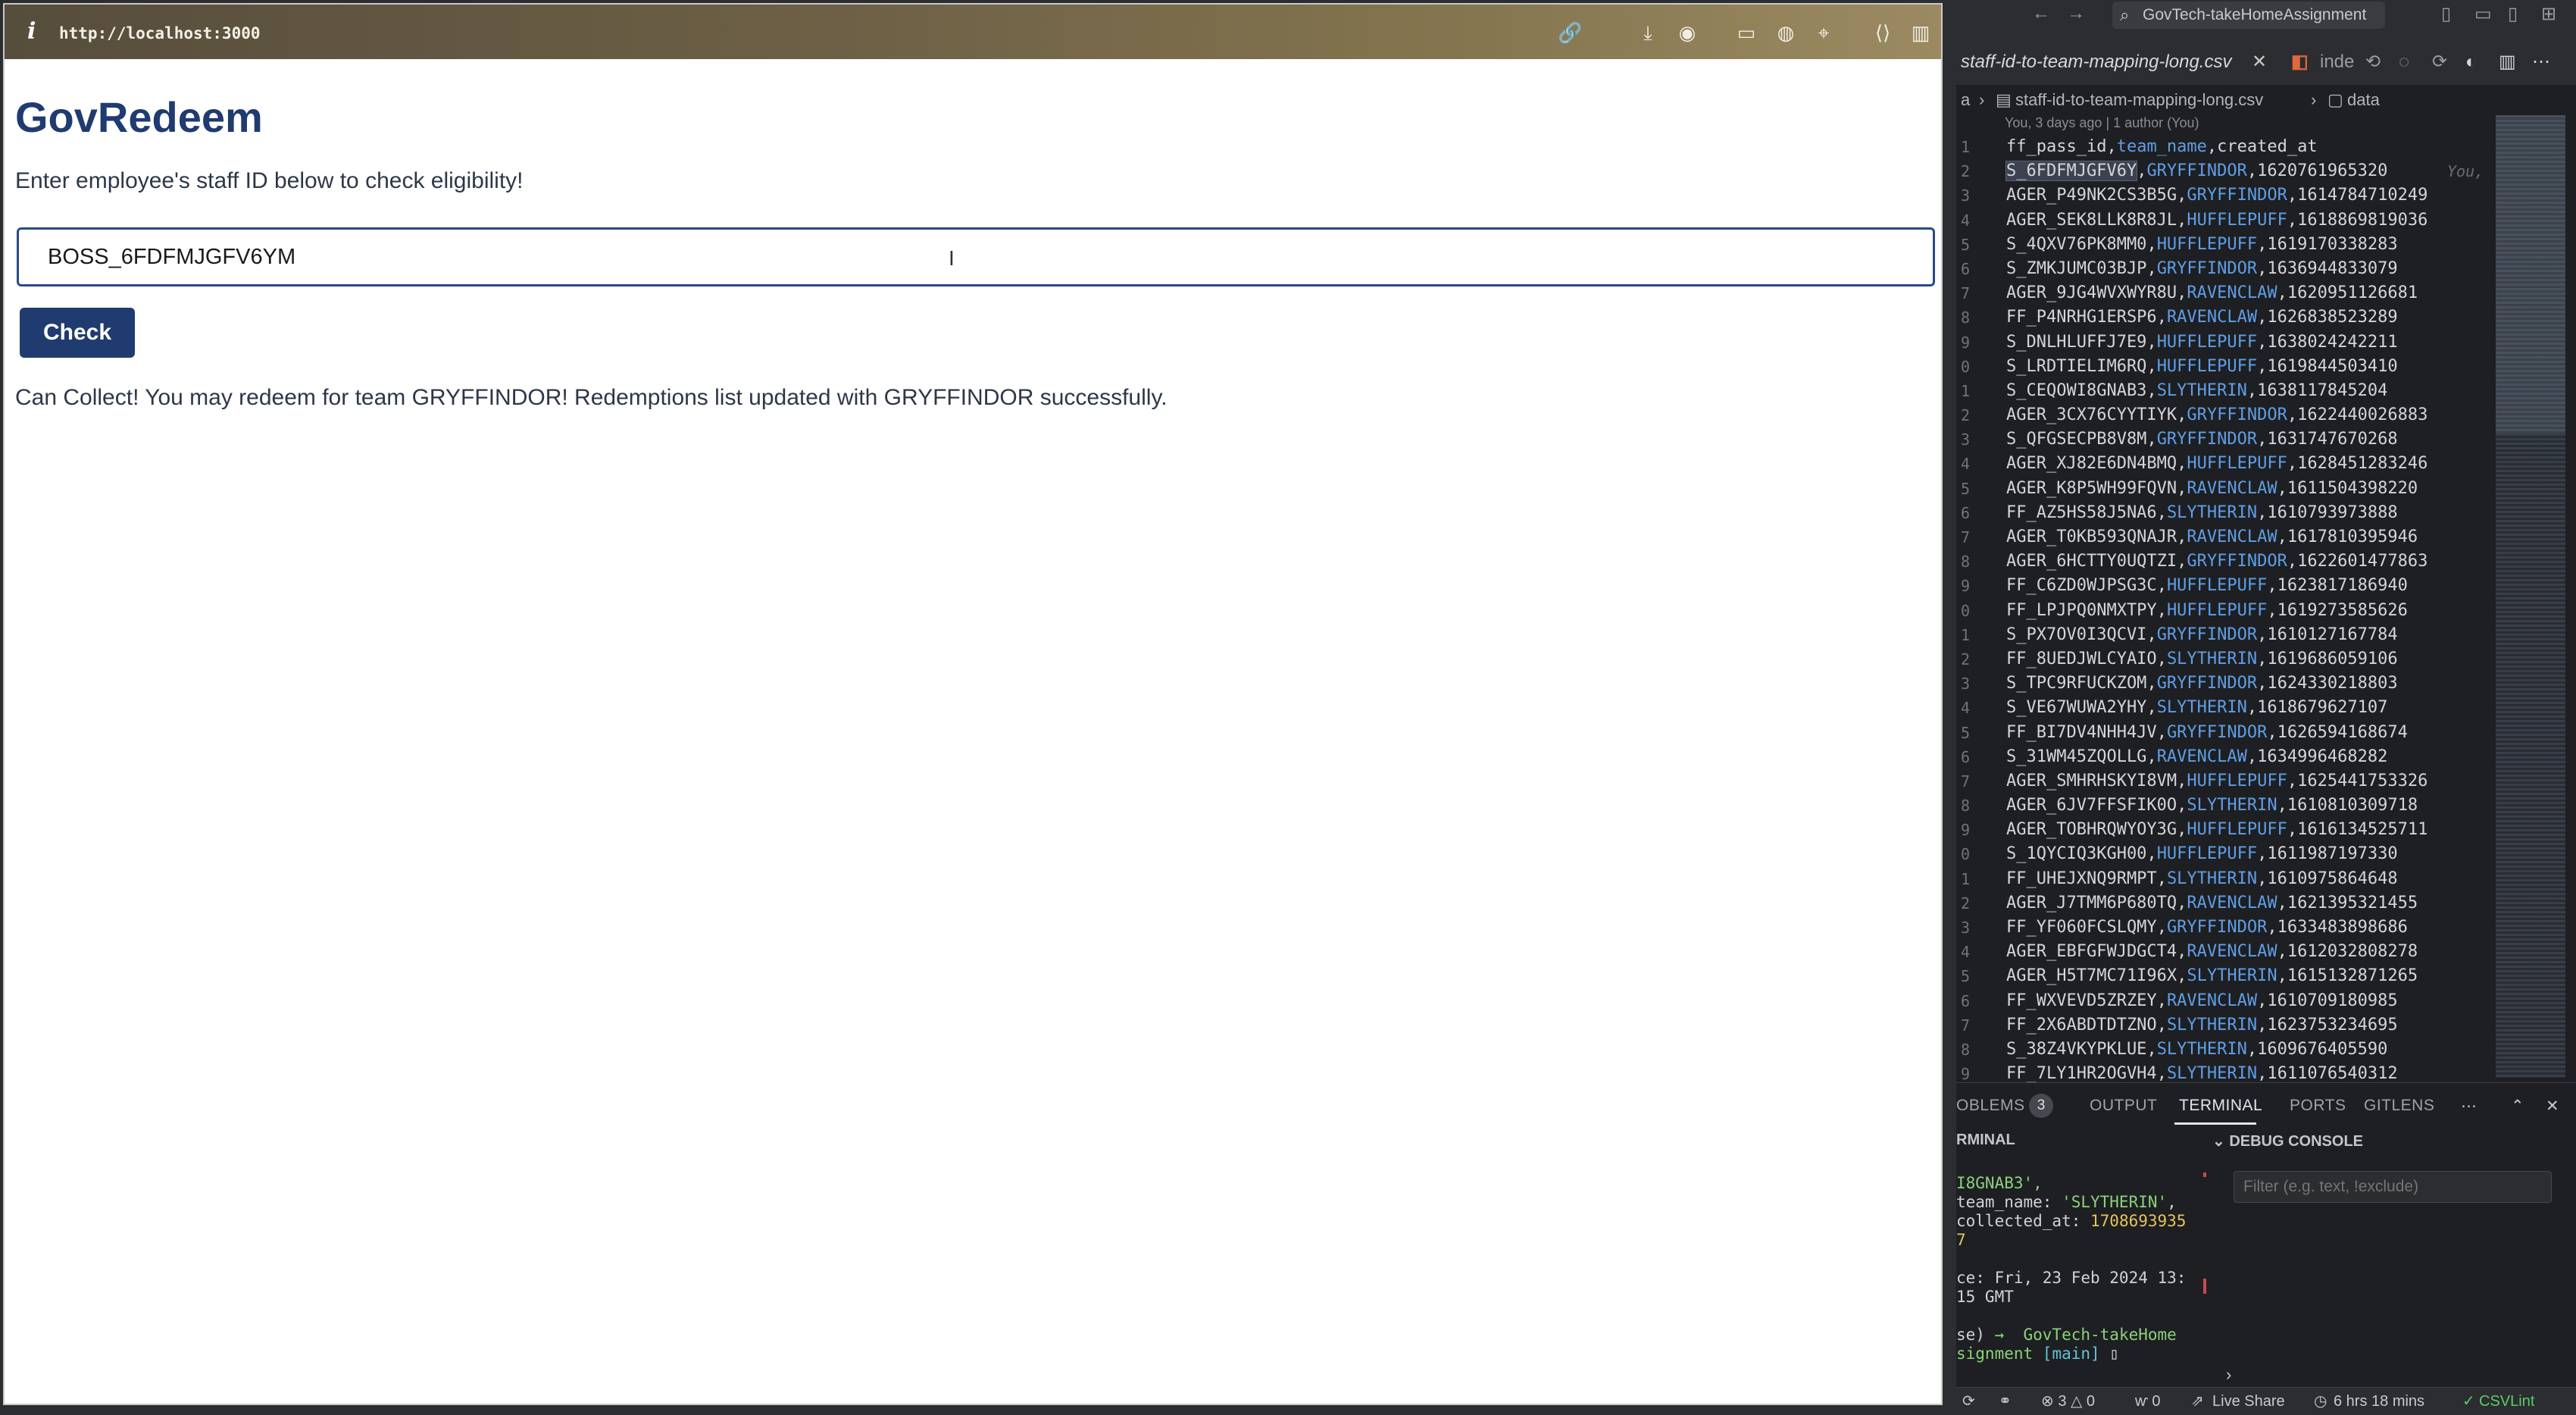  What do you see at coordinates (2249, 15) in the screenshot?
I see `command-search: ⌕ GovTech-takeHomeAssignment` at bounding box center [2249, 15].